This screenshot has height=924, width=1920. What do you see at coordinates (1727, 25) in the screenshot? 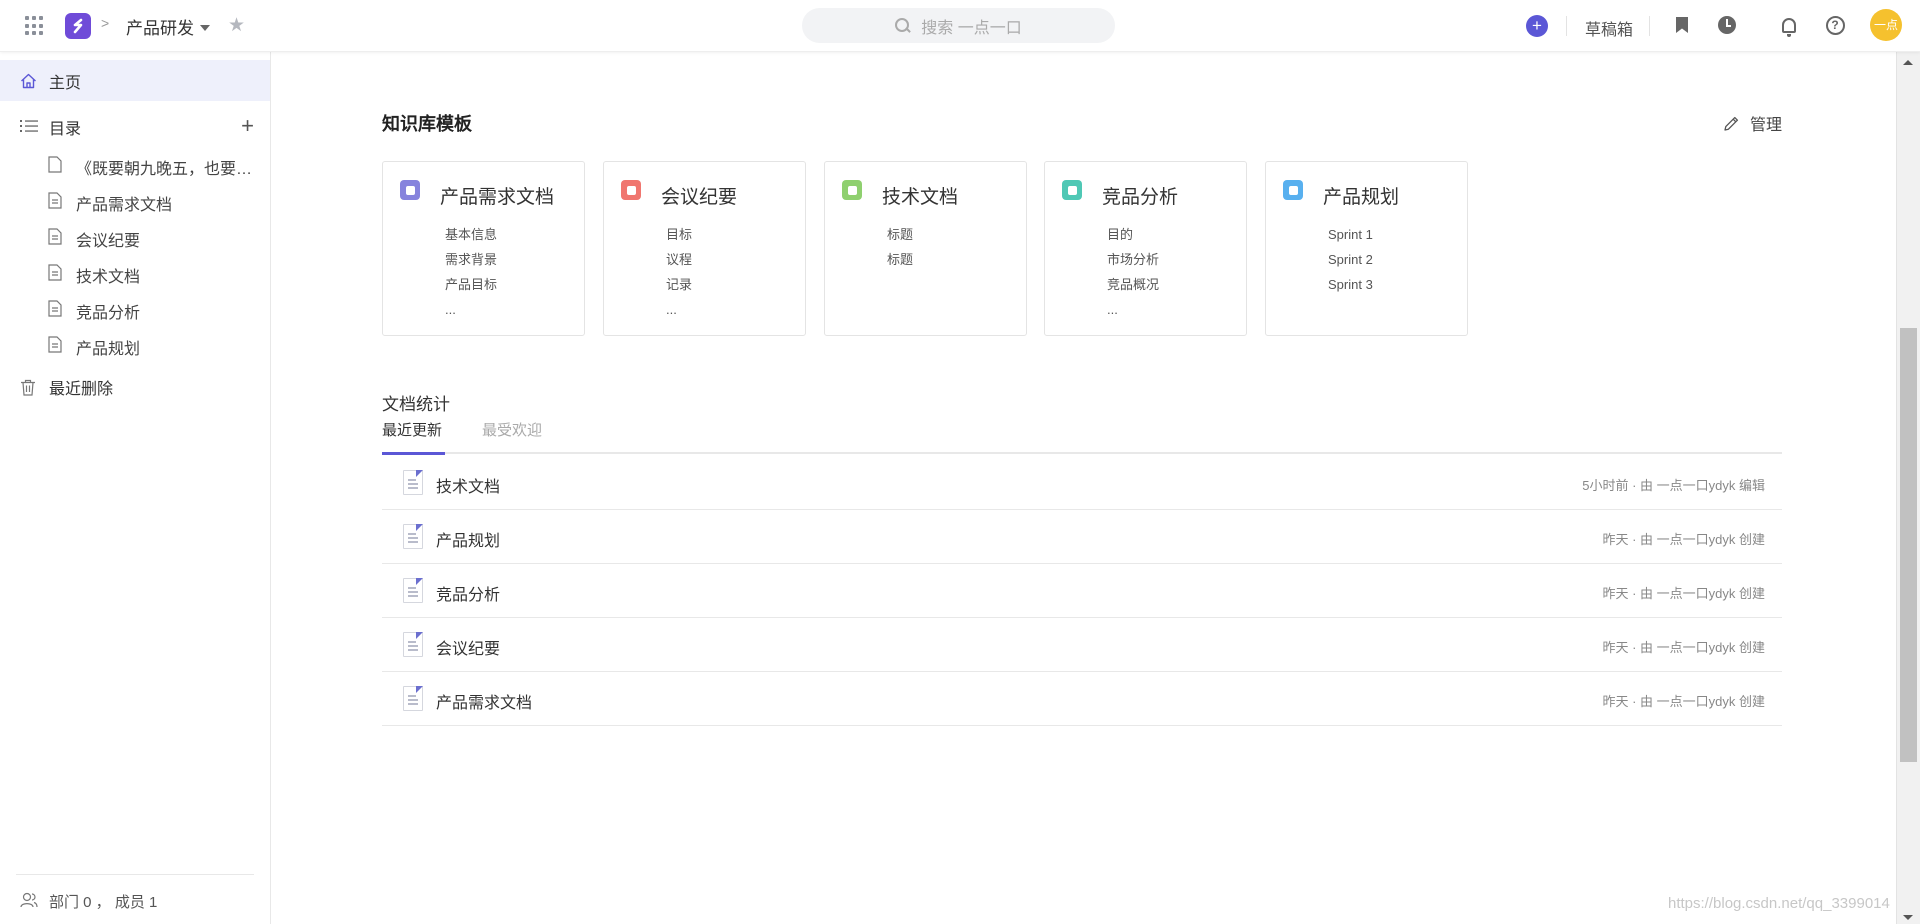
I see `clock-icon` at bounding box center [1727, 25].